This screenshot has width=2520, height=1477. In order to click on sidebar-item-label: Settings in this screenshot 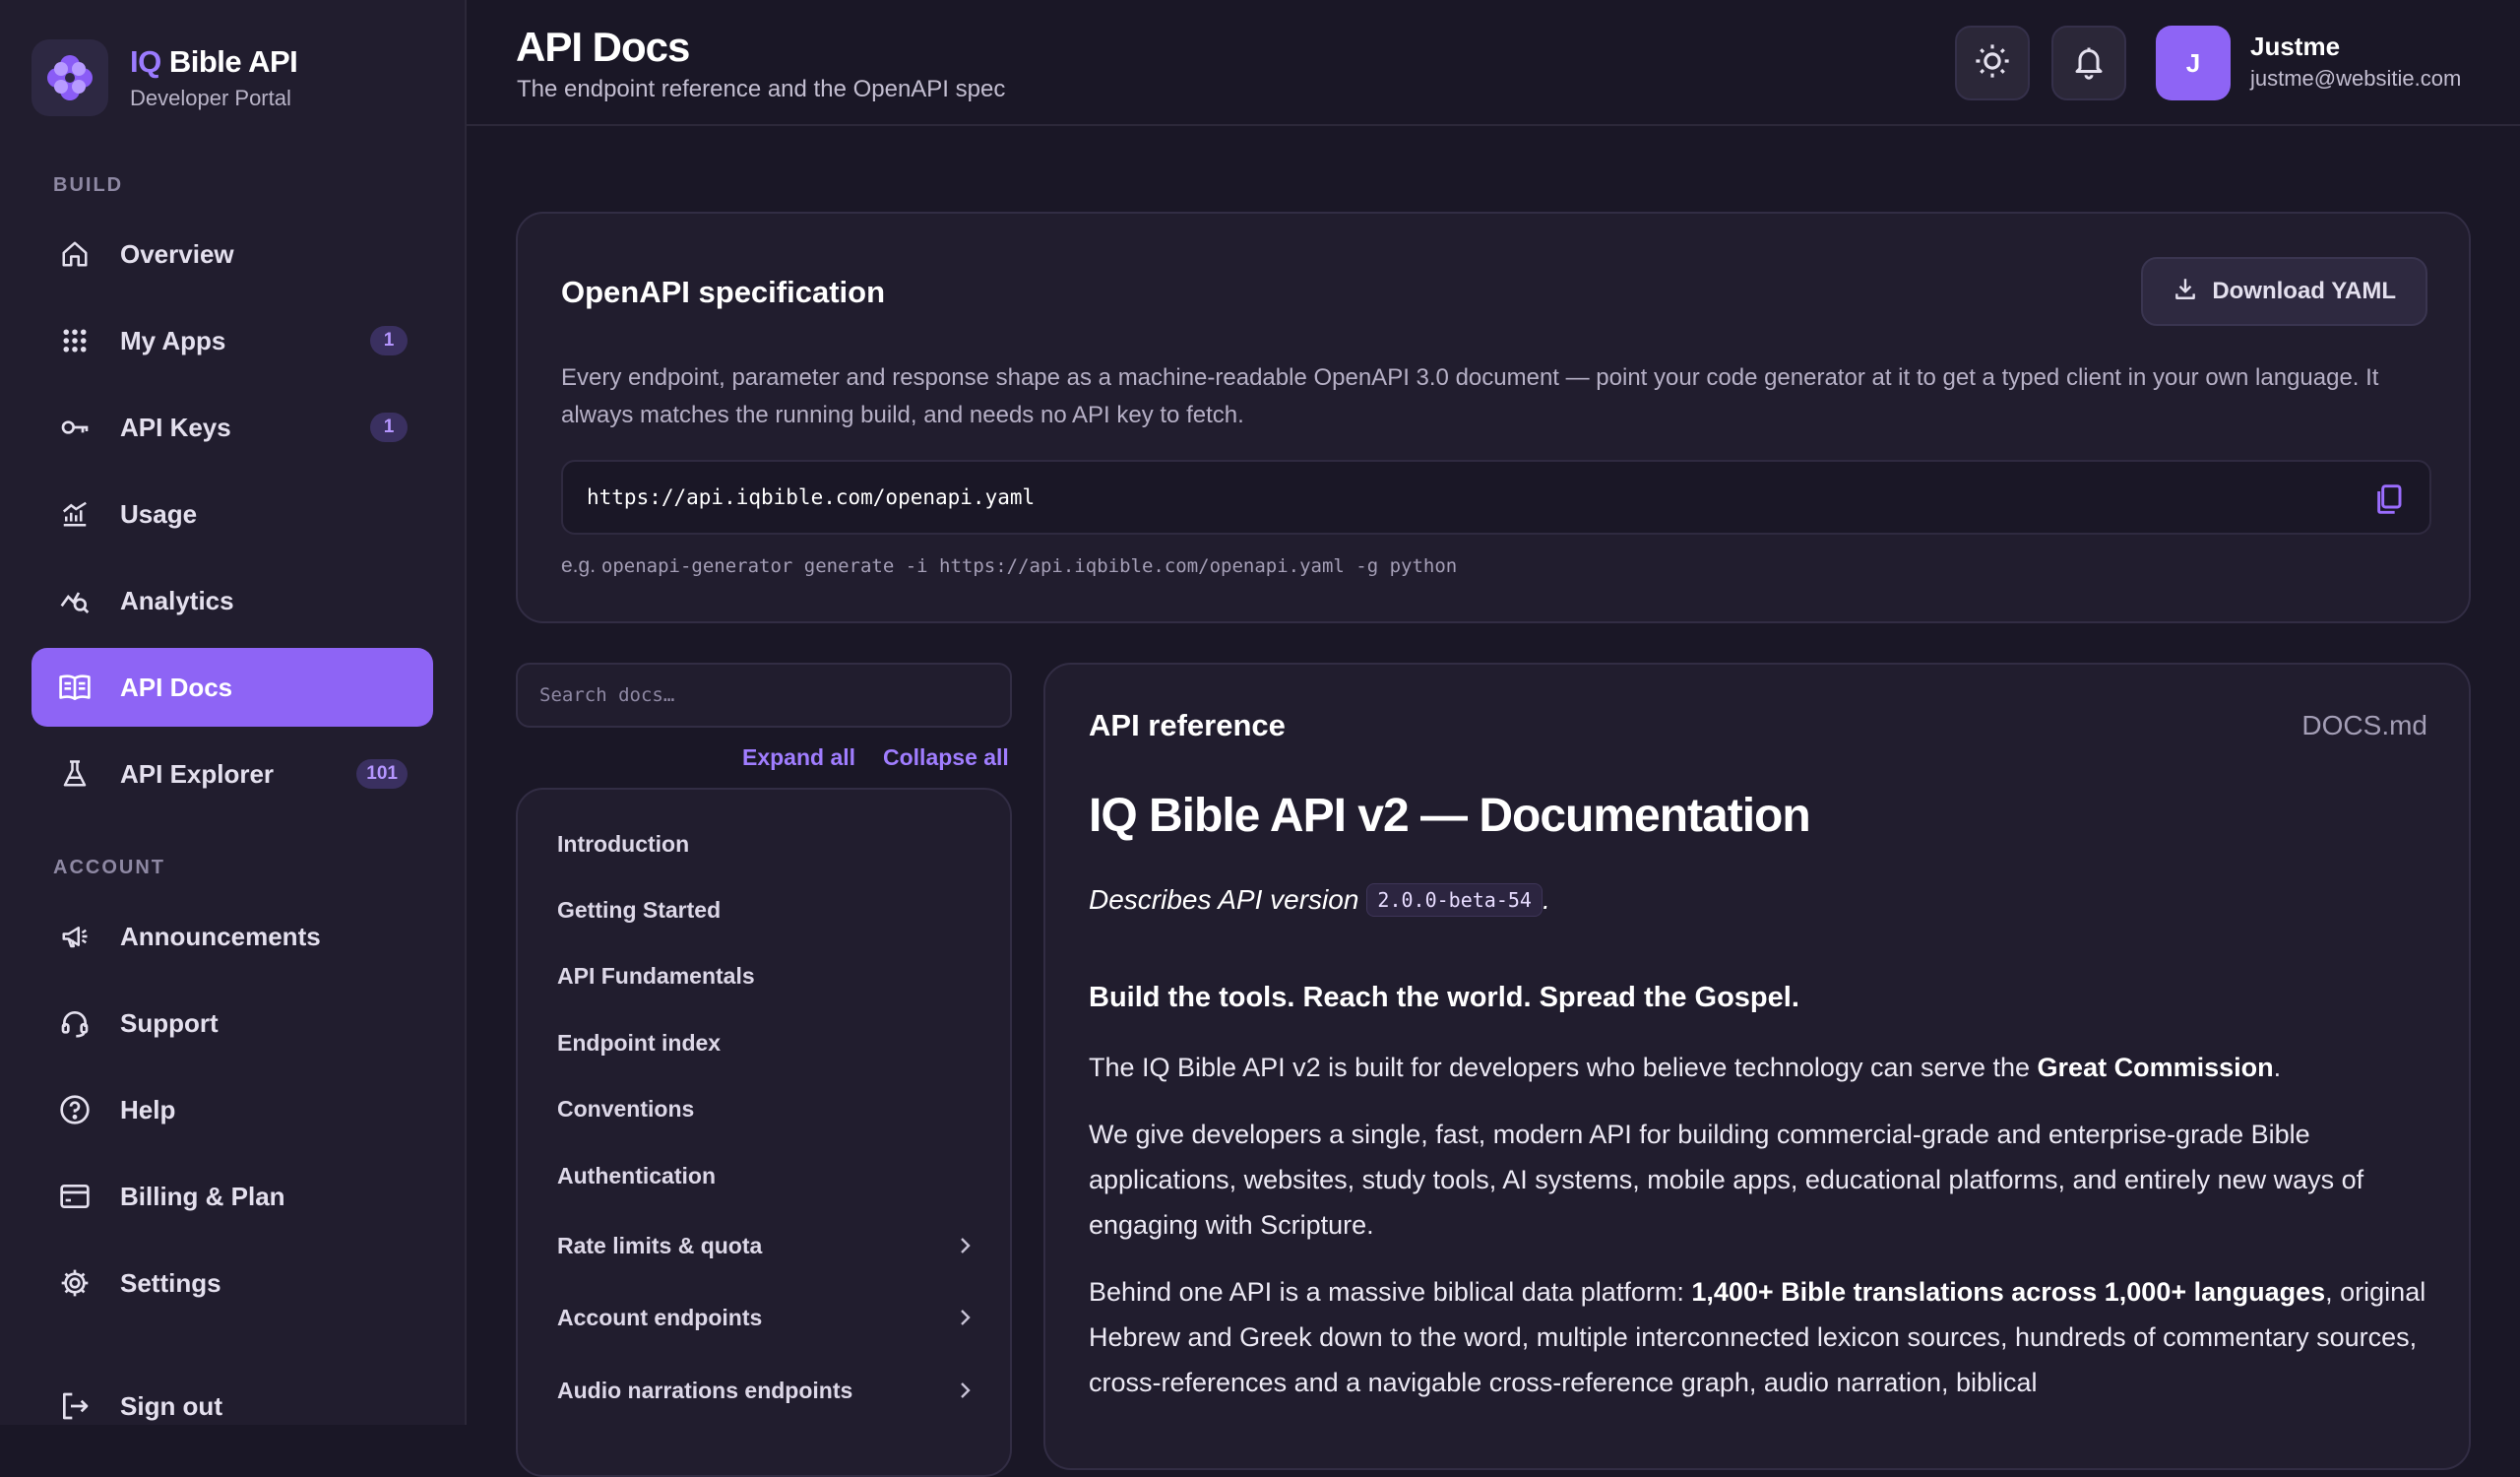, I will do `click(170, 1282)`.